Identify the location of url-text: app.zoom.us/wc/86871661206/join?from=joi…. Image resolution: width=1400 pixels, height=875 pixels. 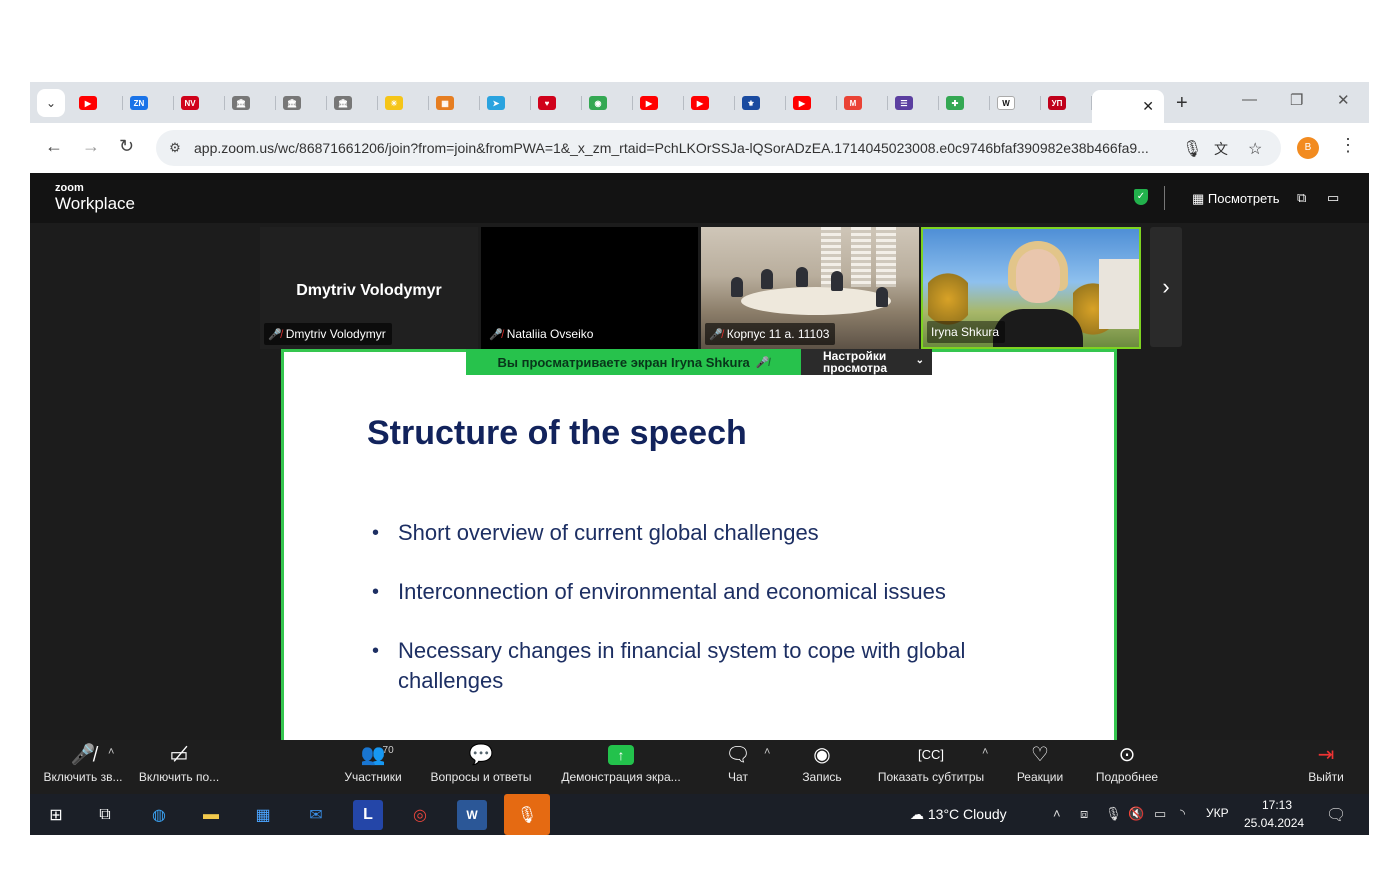
(689, 148).